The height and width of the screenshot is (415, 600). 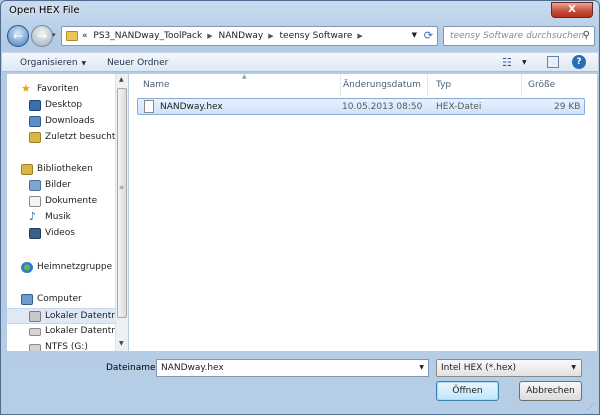 What do you see at coordinates (579, 62) in the screenshot?
I see `help-icon: ?` at bounding box center [579, 62].